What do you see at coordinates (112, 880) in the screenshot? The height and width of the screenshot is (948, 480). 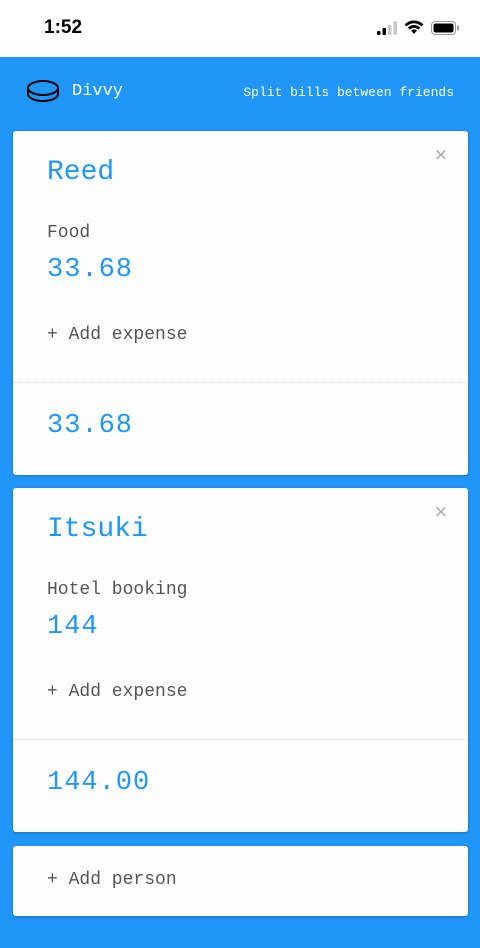 I see `add-person-button: + Add person` at bounding box center [112, 880].